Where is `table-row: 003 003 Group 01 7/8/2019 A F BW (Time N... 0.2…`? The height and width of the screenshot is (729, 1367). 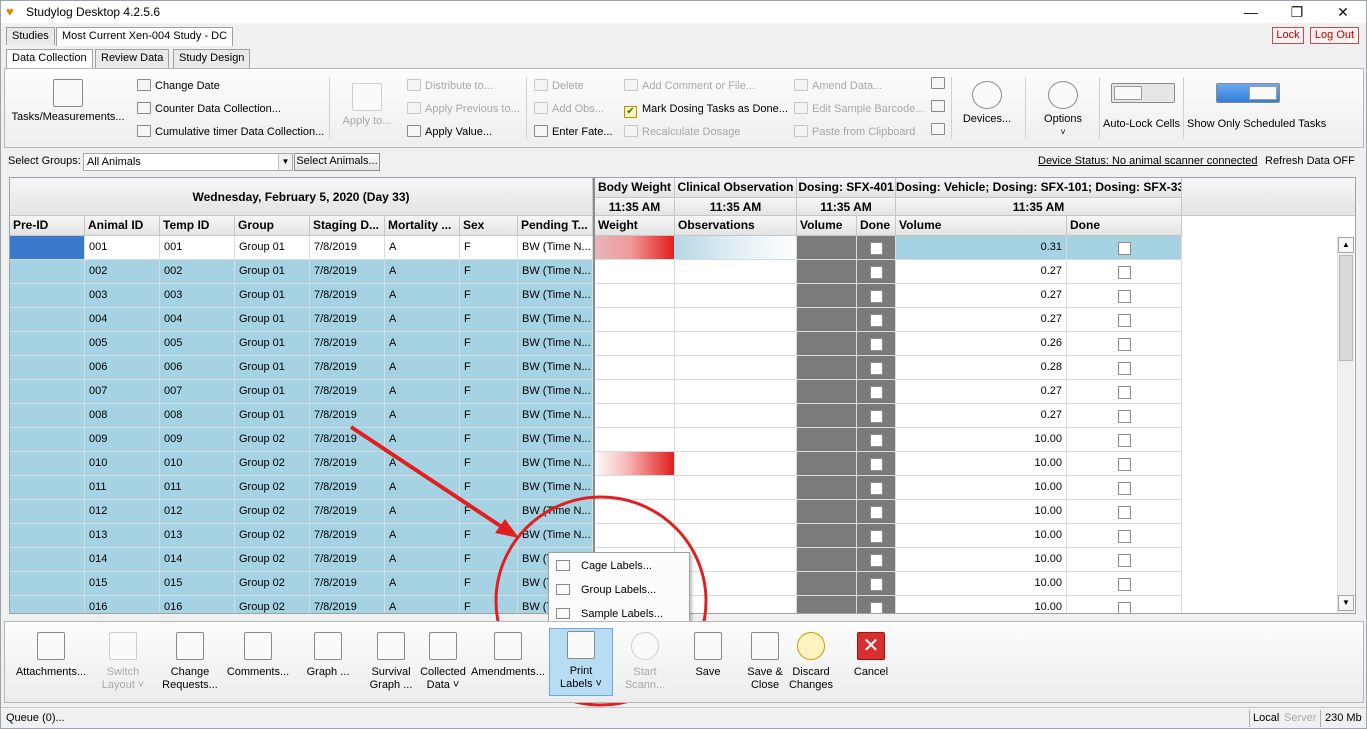 table-row: 003 003 Group 01 7/8/2019 A F BW (Time N... 0.2… is located at coordinates (596, 296).